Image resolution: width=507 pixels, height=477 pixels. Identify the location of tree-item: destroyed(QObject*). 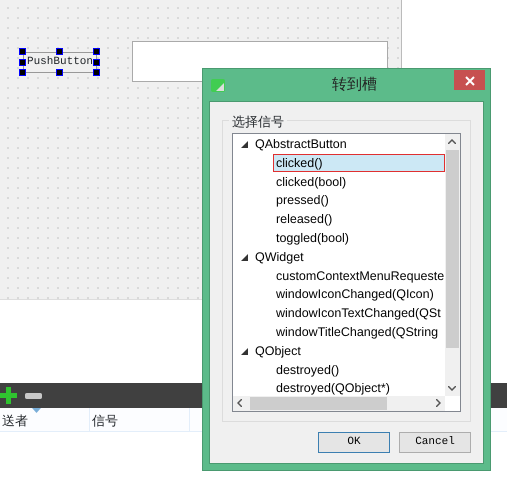
(359, 388).